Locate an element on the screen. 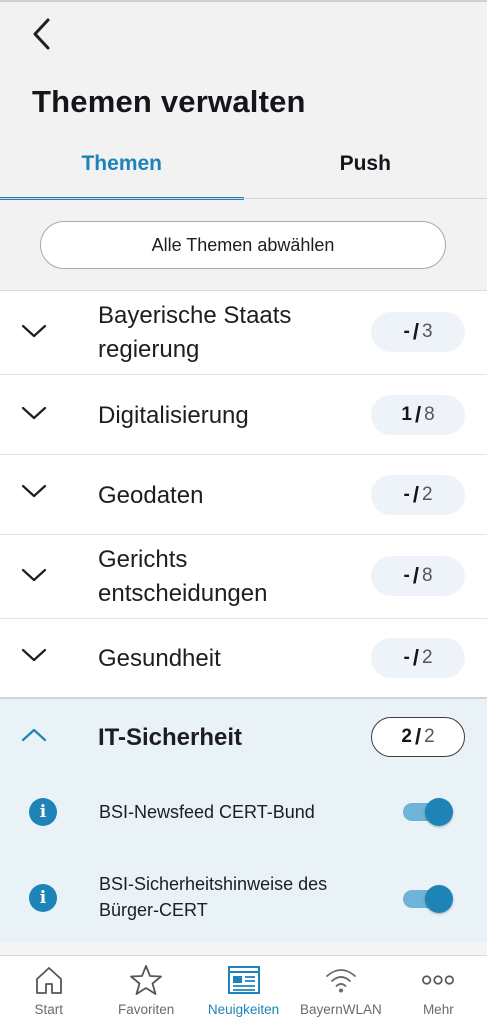  chevron-up-icon is located at coordinates (34, 735).